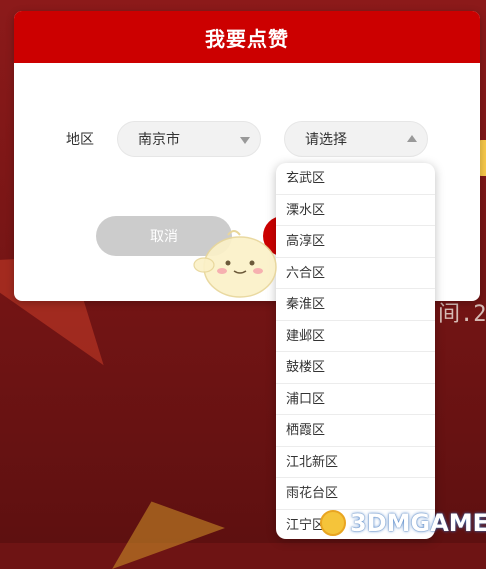 This screenshot has height=569, width=486. Describe the element at coordinates (80, 140) in the screenshot. I see `region-label: 地区` at that location.